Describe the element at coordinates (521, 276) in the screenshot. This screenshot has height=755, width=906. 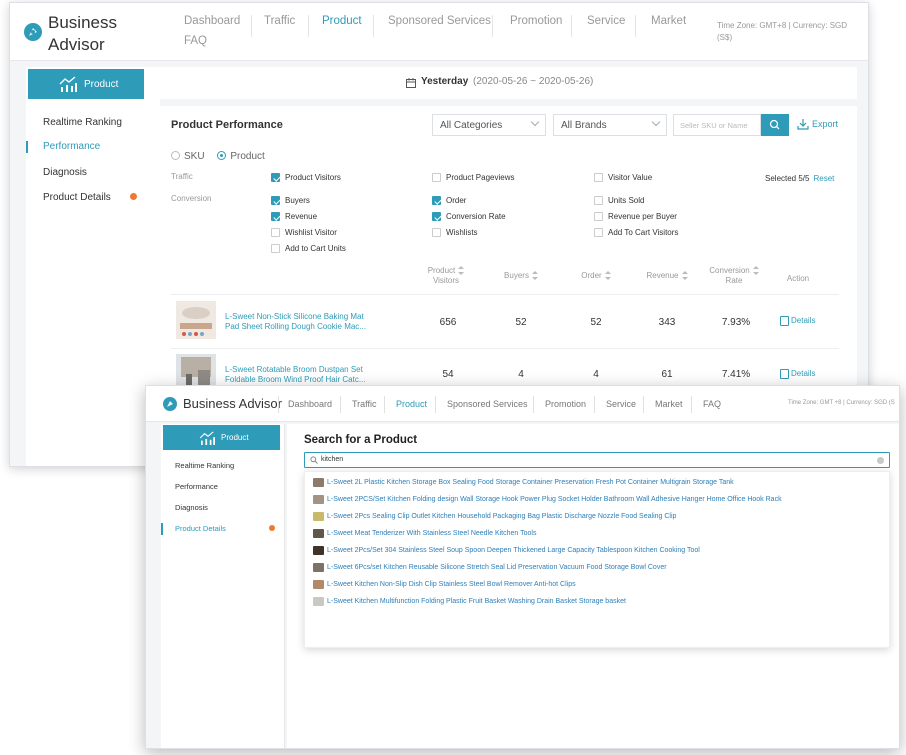
I see `column-buyers: Buyers` at that location.